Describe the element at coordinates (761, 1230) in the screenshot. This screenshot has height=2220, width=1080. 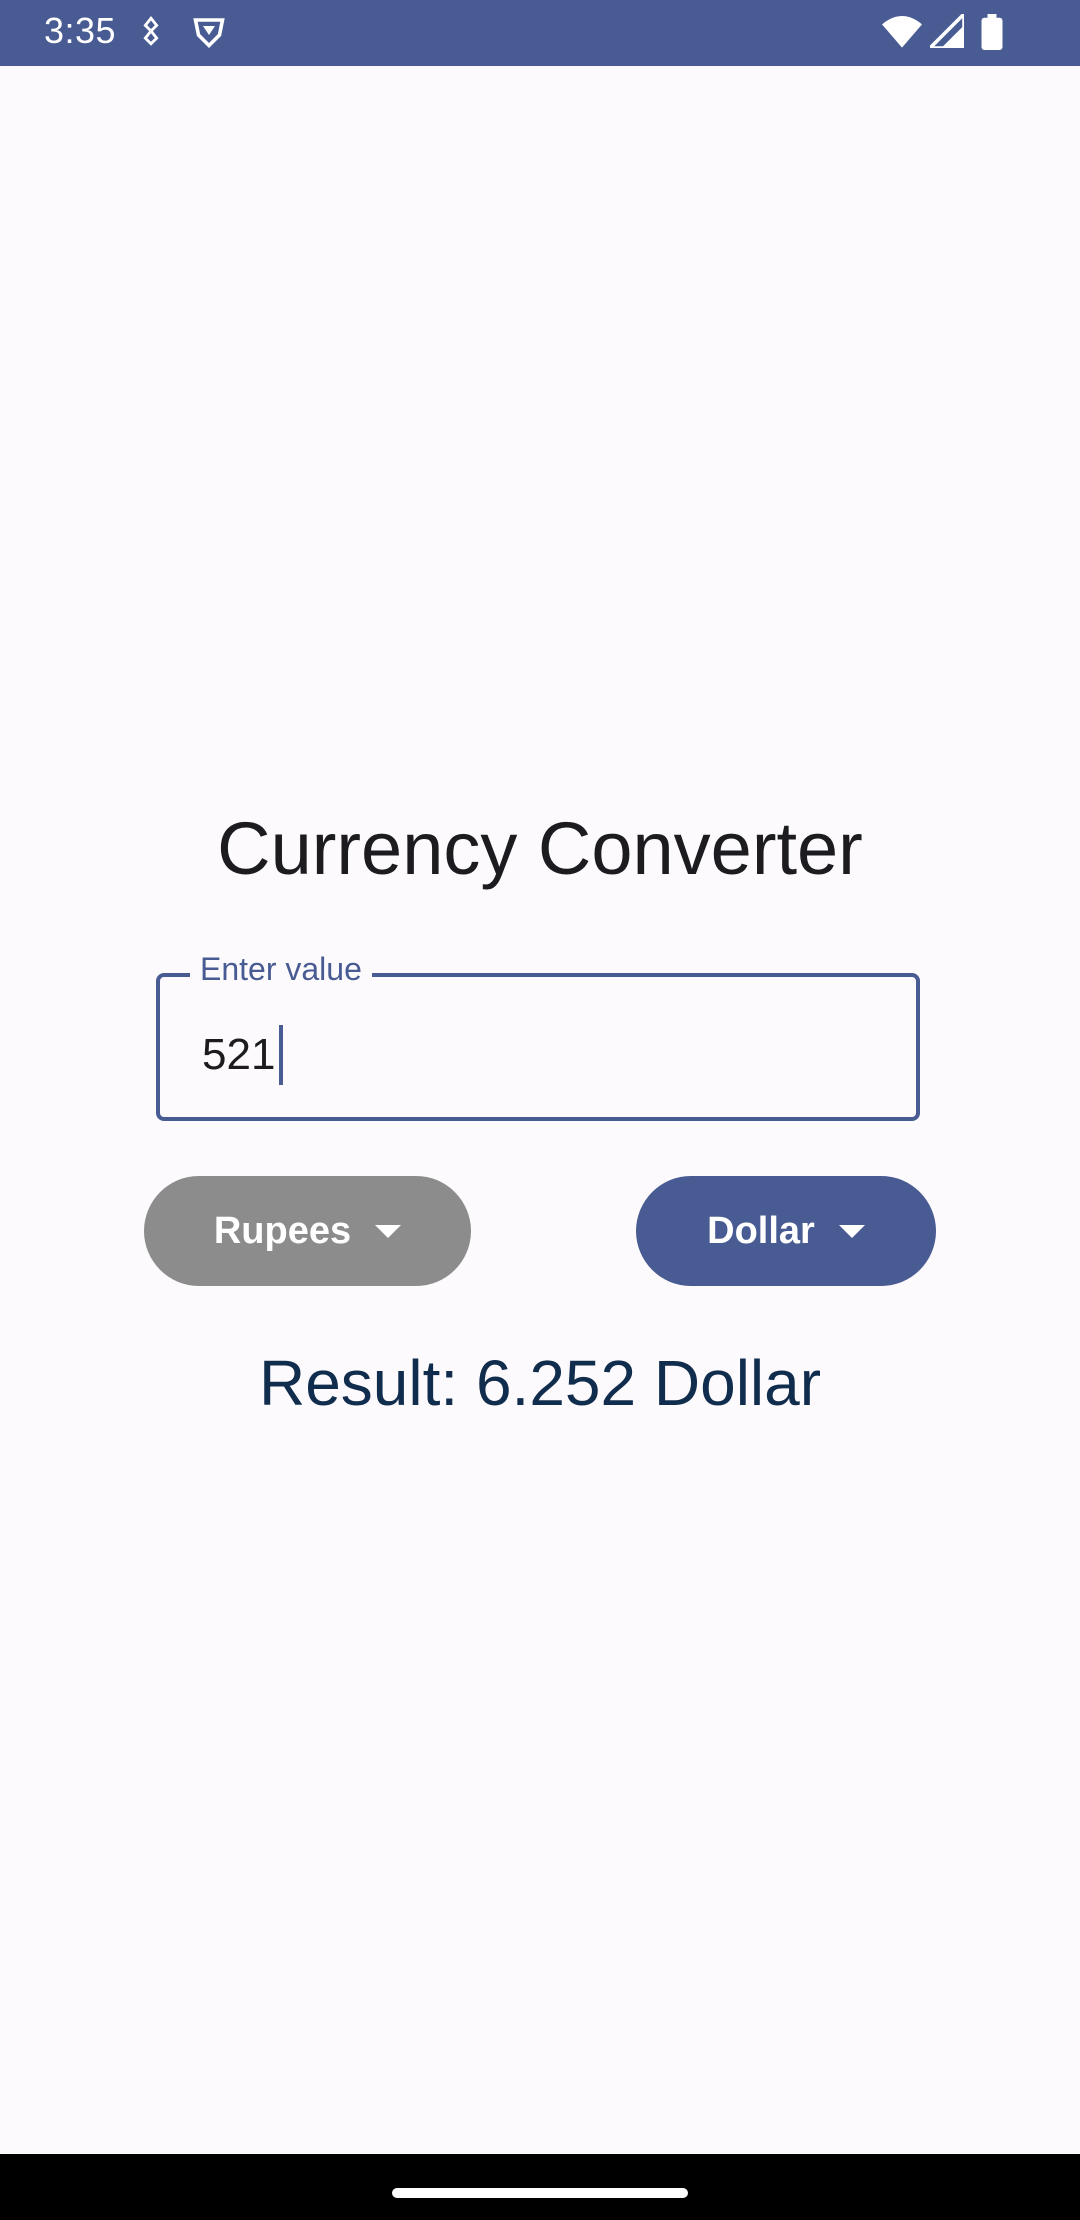
I see `to-currency-label: Dollar` at that location.